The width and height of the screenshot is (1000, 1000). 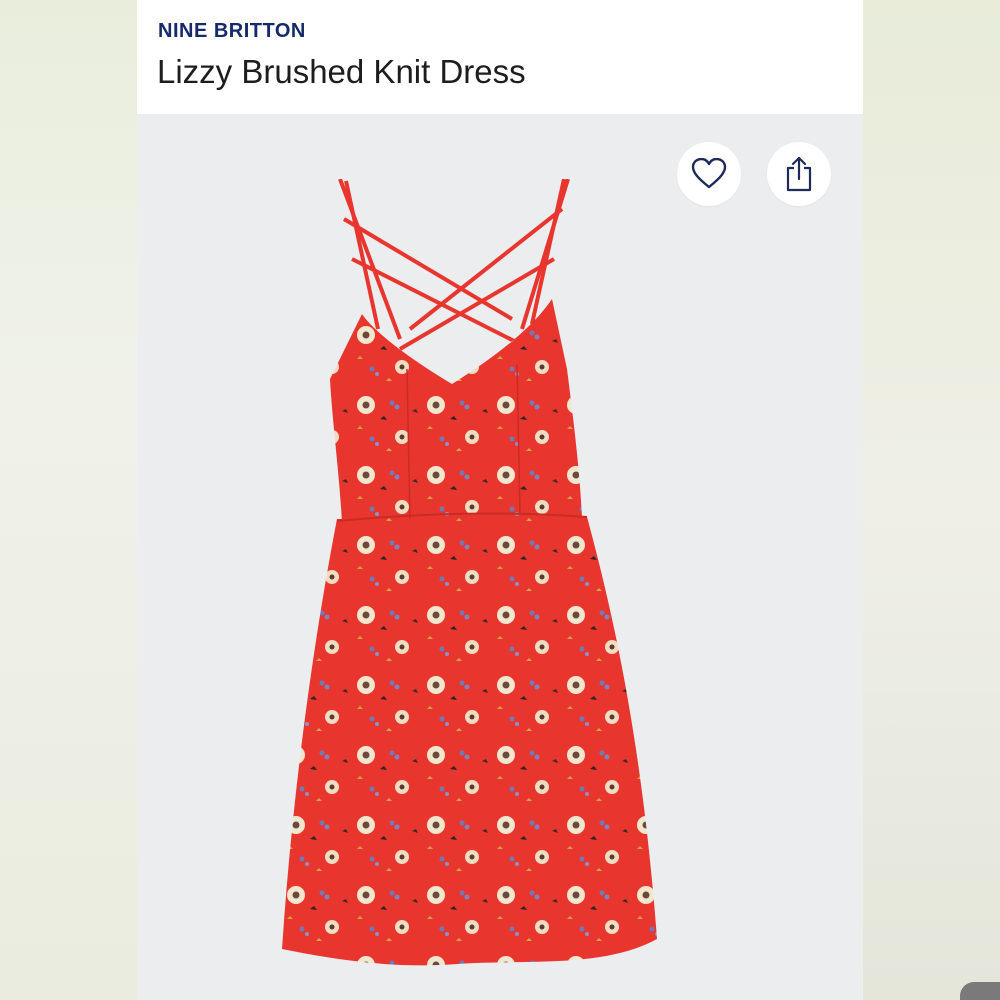 I want to click on share-button, so click(x=799, y=174).